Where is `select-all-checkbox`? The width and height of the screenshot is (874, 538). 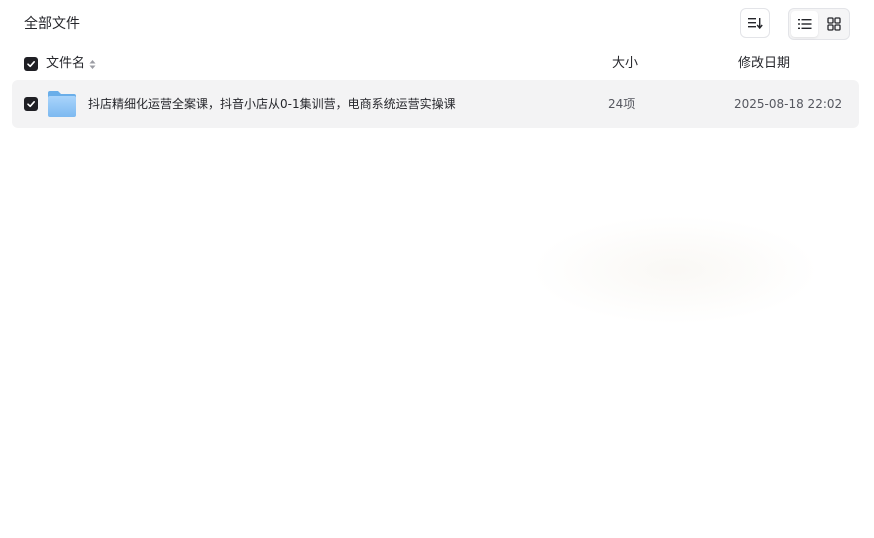 select-all-checkbox is located at coordinates (31, 64).